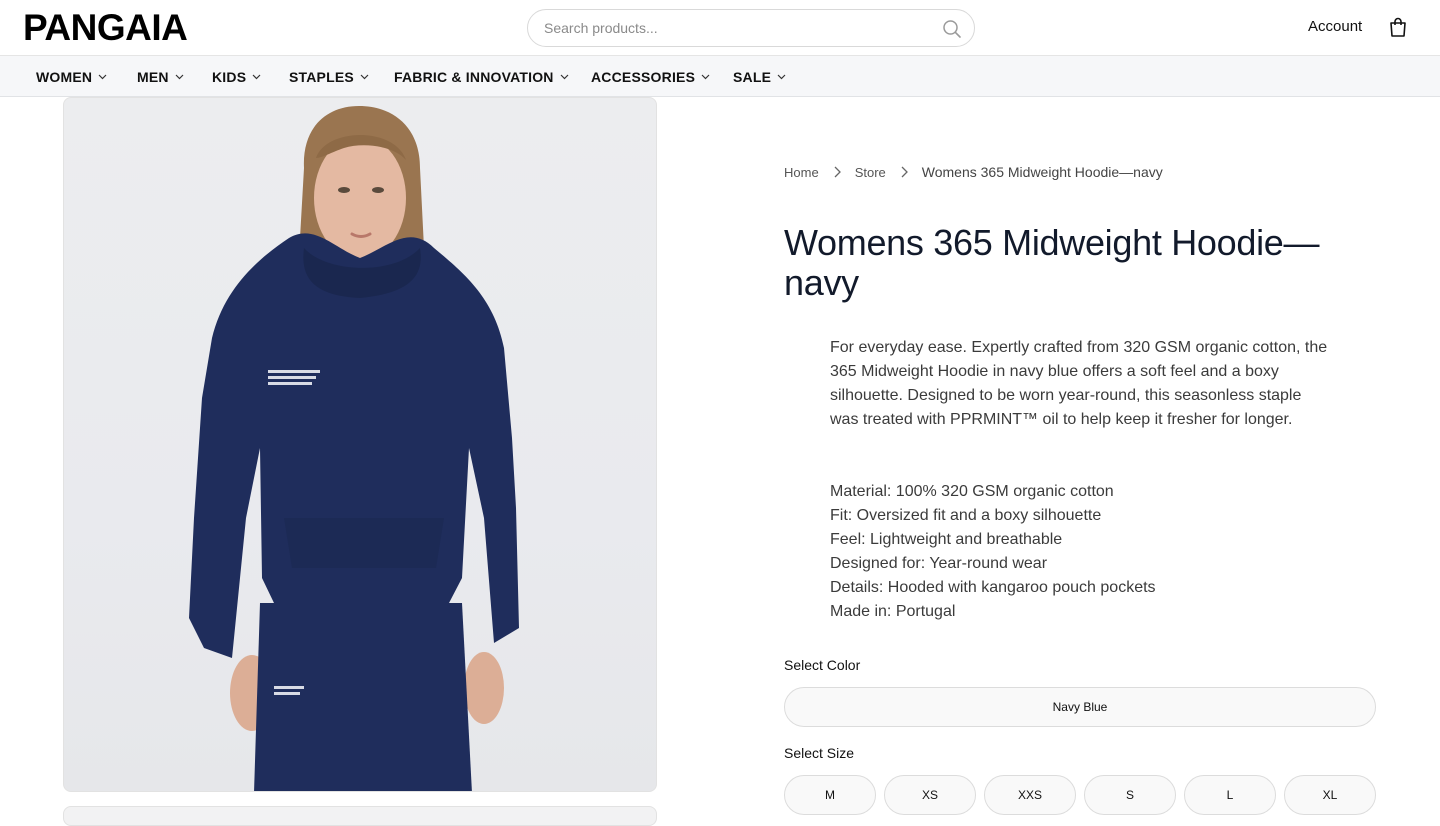 The width and height of the screenshot is (1440, 826). What do you see at coordinates (105, 28) in the screenshot?
I see `brand-logo: PANGAIA` at bounding box center [105, 28].